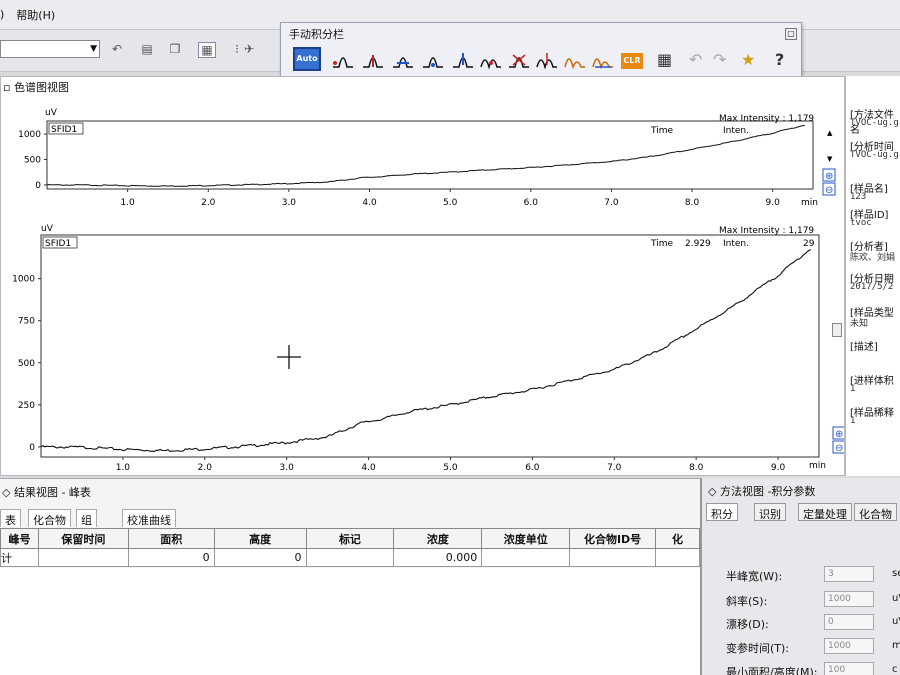 This screenshot has height=675, width=900. I want to click on results-view-title-text: 结果视图 - 峰表, so click(52, 492).